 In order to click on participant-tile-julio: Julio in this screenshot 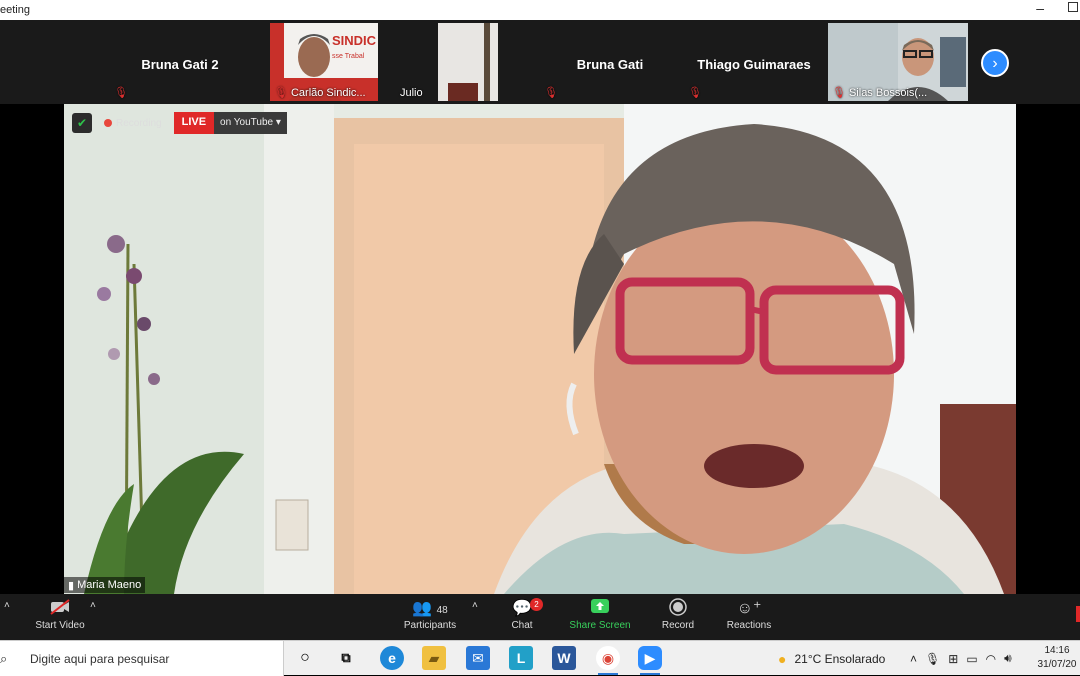, I will do `click(447, 62)`.